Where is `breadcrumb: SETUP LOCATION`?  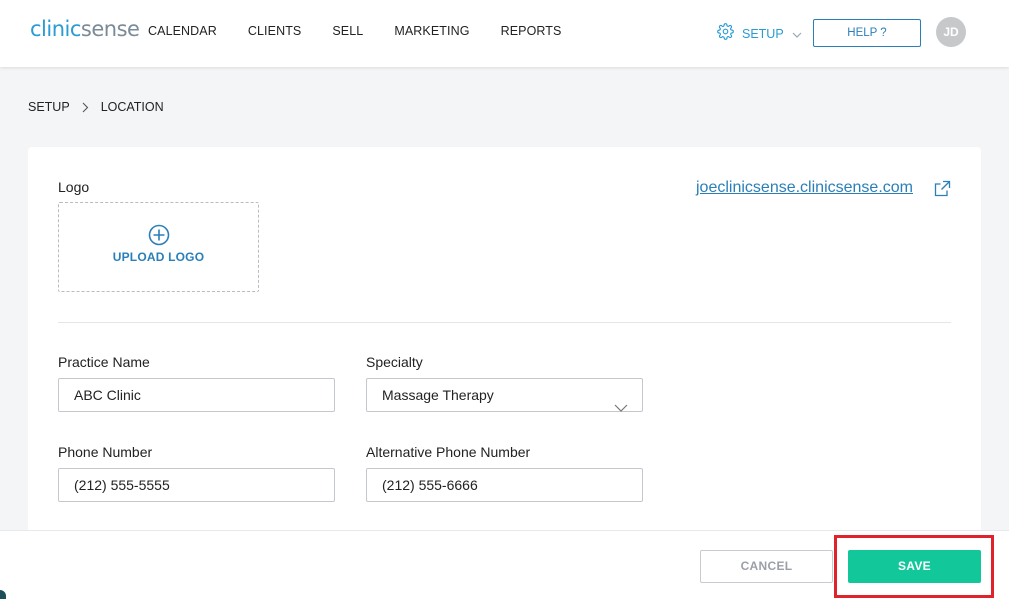
breadcrumb: SETUP LOCATION is located at coordinates (96, 107).